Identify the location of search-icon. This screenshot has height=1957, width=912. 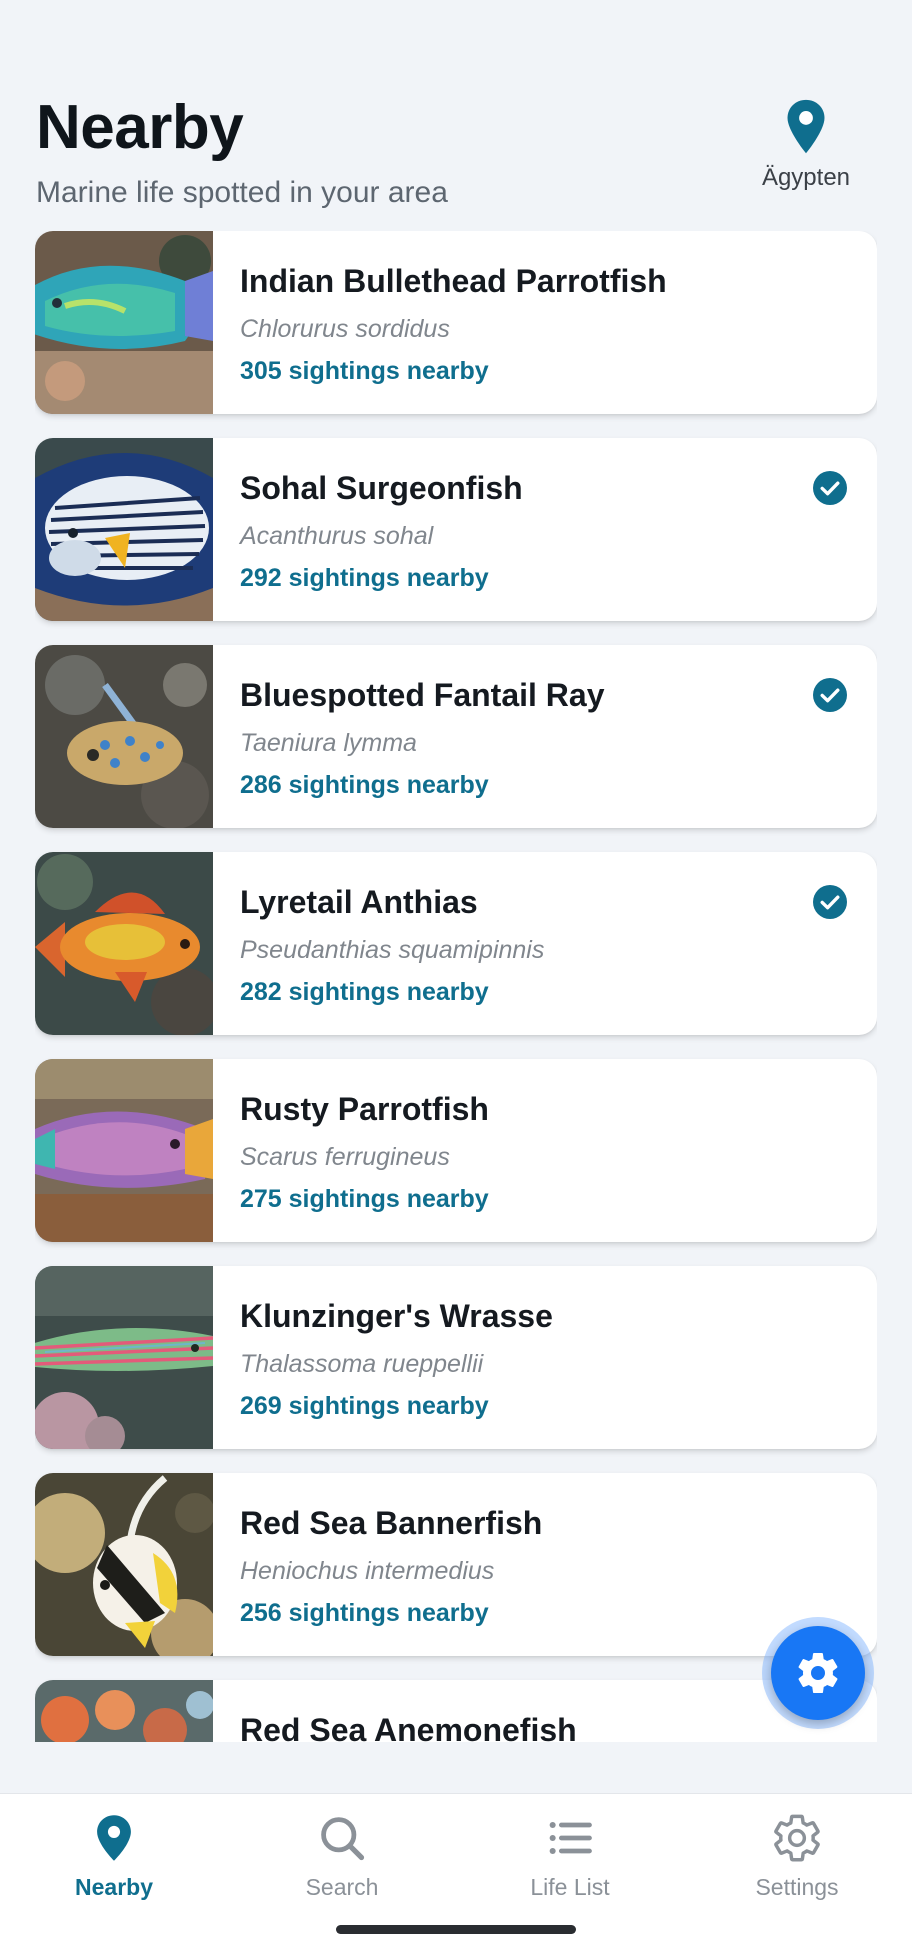
(343, 1839).